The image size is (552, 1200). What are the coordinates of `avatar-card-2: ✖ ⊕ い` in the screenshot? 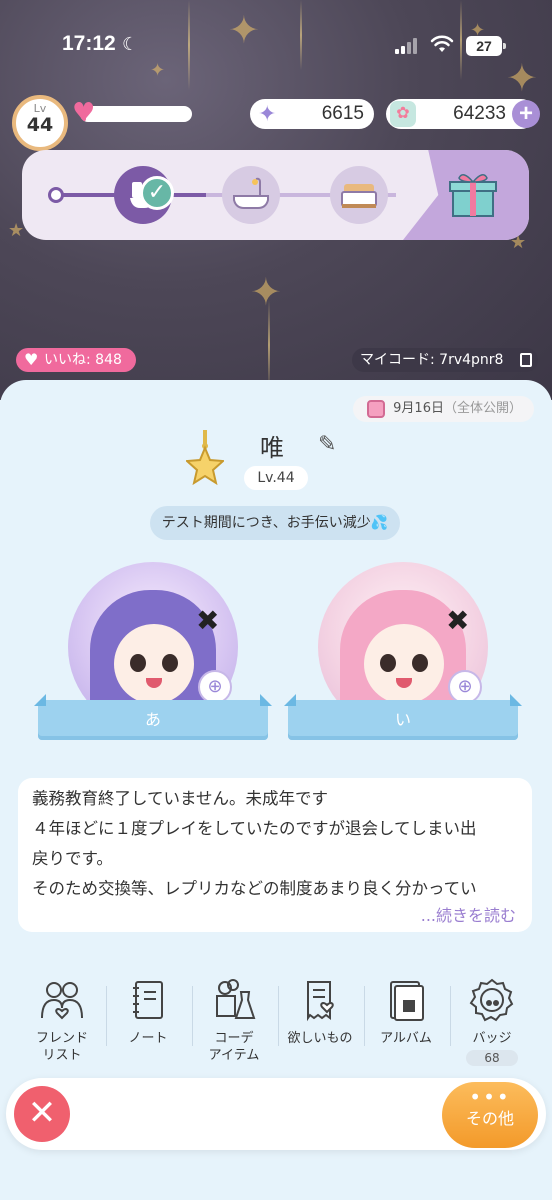 It's located at (403, 657).